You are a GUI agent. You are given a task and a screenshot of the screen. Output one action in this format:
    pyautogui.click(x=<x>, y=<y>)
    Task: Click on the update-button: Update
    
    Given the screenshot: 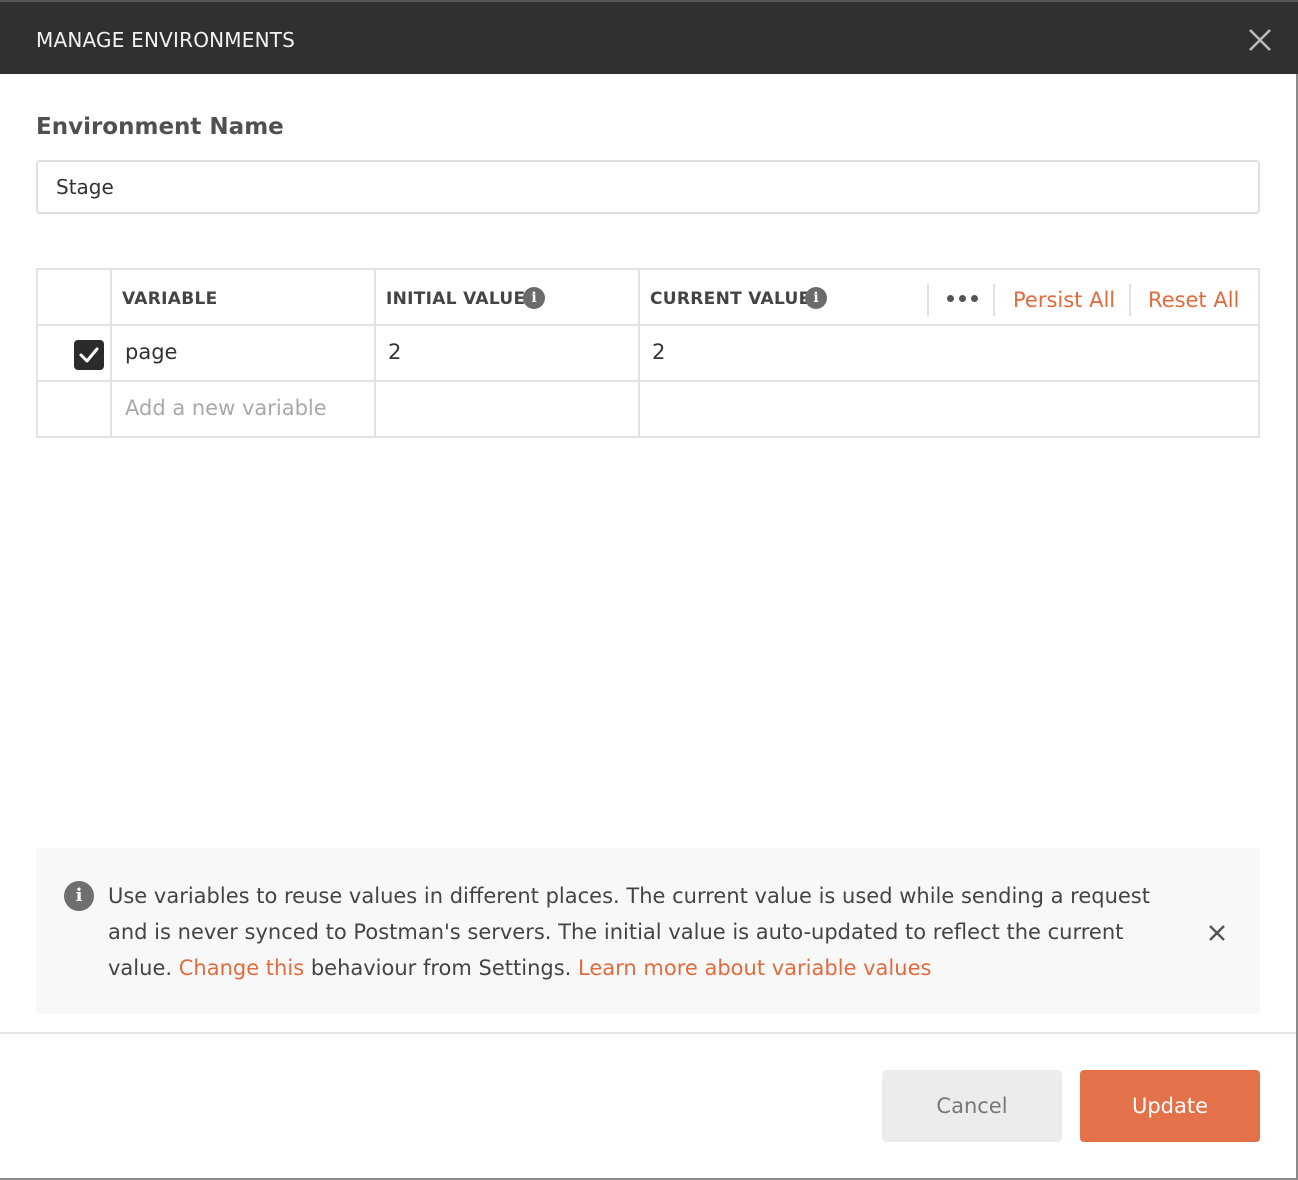 What is the action you would take?
    pyautogui.click(x=1170, y=1106)
    